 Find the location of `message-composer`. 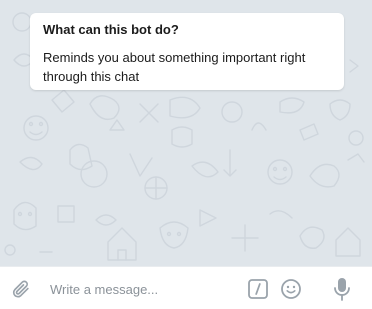

message-composer is located at coordinates (186, 287).